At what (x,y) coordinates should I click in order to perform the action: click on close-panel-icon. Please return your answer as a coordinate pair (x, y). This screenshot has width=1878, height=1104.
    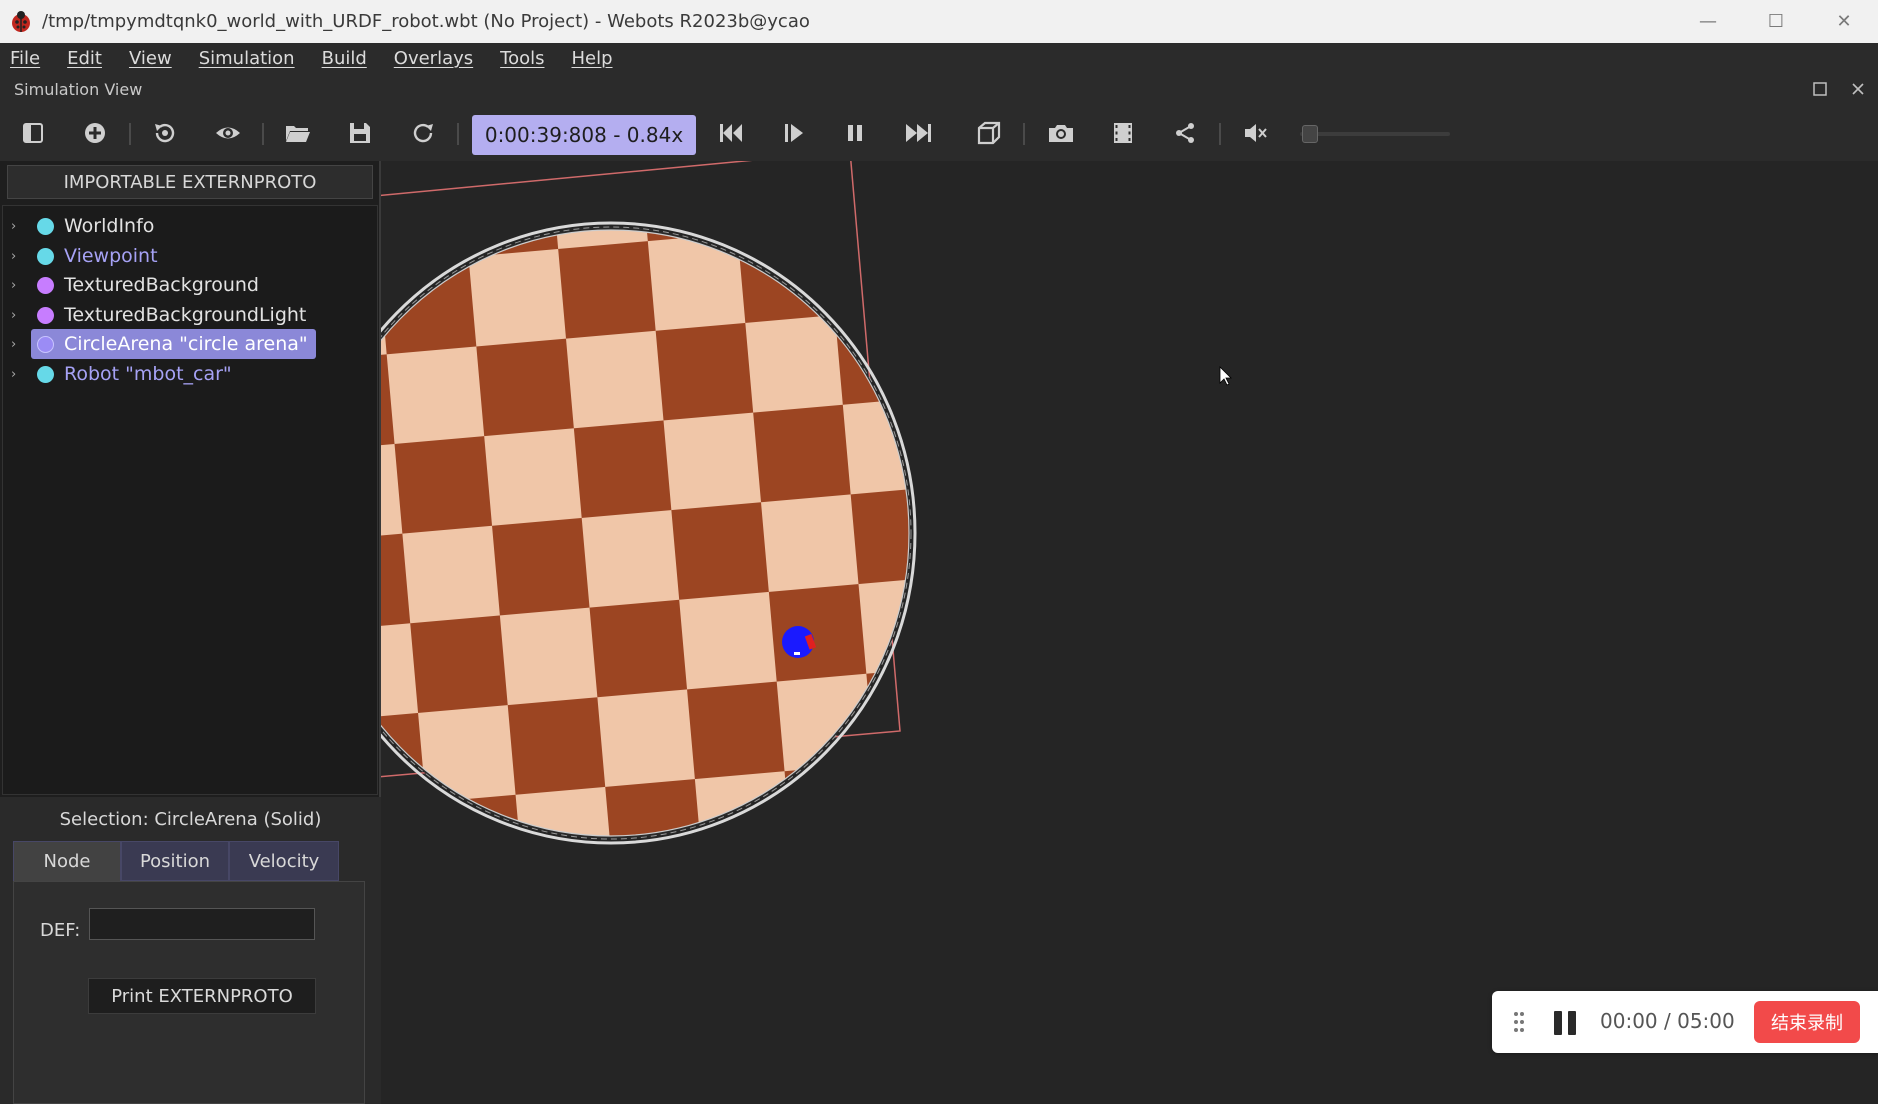
    Looking at the image, I should click on (1858, 89).